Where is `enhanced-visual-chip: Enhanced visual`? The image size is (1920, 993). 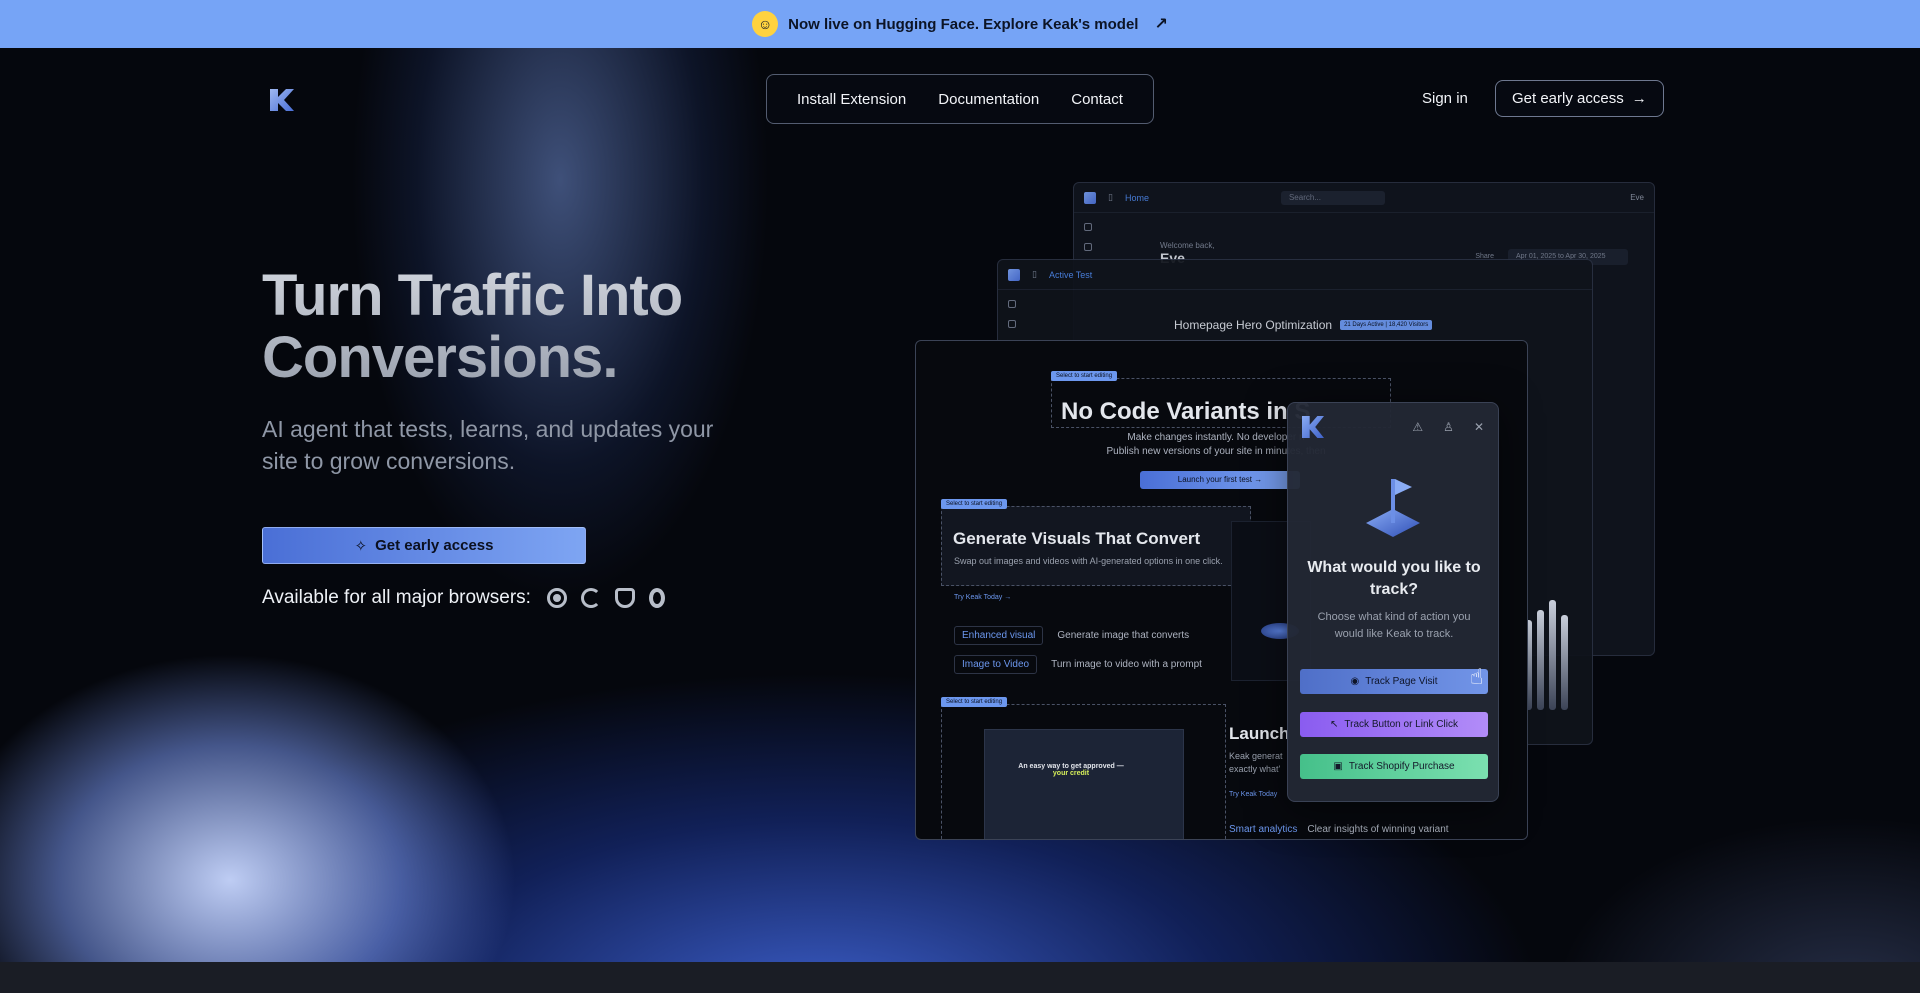
enhanced-visual-chip: Enhanced visual is located at coordinates (999, 635).